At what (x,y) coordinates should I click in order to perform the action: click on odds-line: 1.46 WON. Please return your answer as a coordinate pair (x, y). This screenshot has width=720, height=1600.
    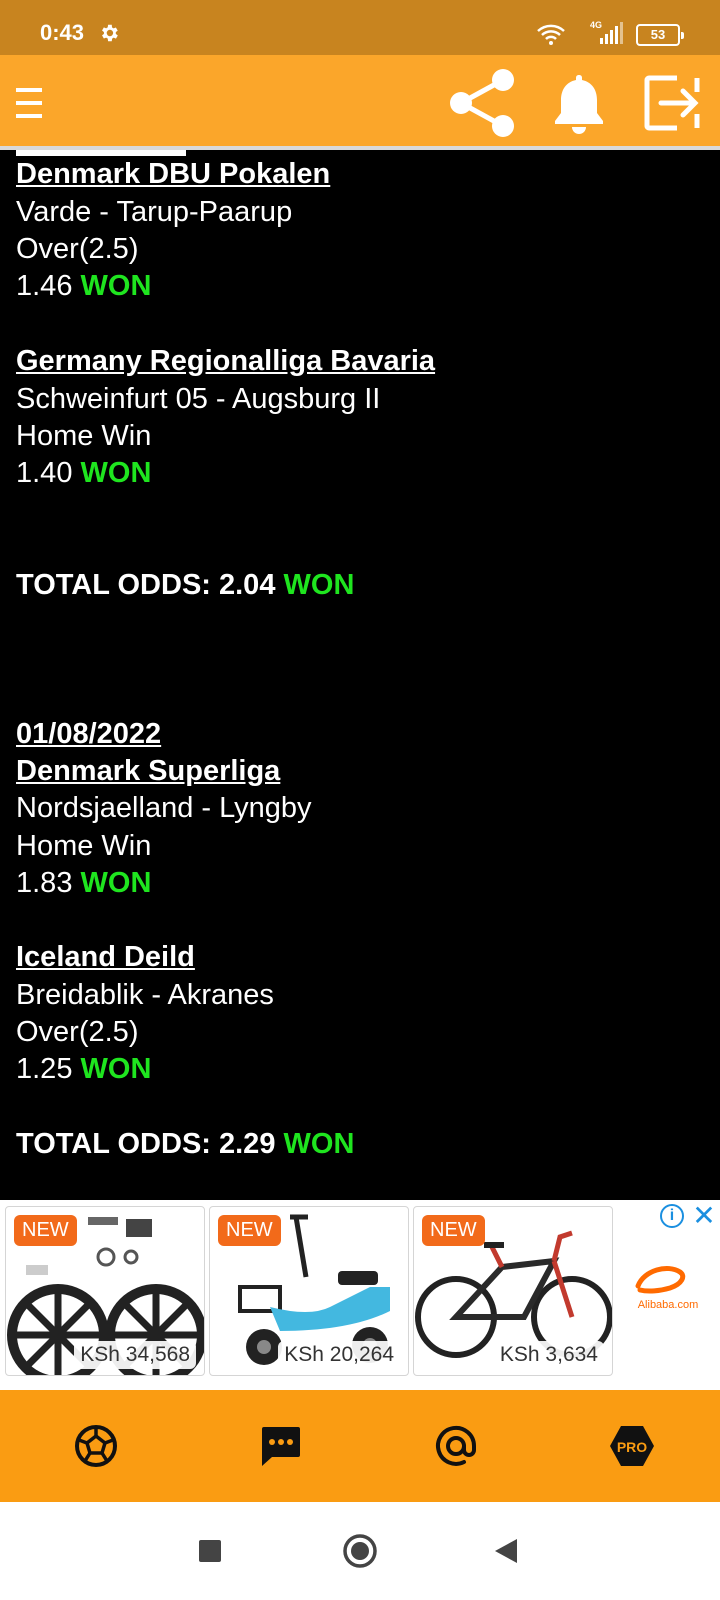
    Looking at the image, I should click on (83, 286).